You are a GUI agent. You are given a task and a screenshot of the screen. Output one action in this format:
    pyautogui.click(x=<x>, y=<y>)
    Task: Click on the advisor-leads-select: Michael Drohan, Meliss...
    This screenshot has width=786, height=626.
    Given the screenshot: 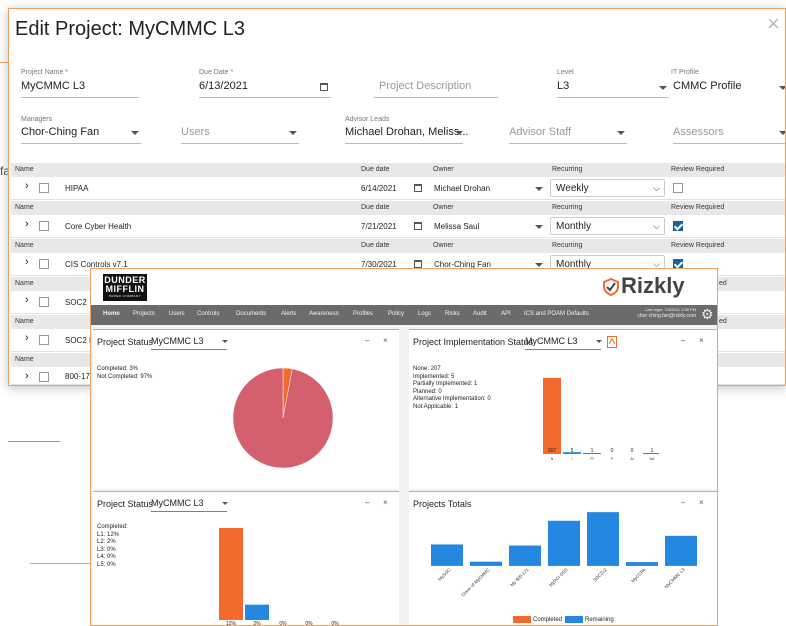 What is the action you would take?
    pyautogui.click(x=407, y=132)
    